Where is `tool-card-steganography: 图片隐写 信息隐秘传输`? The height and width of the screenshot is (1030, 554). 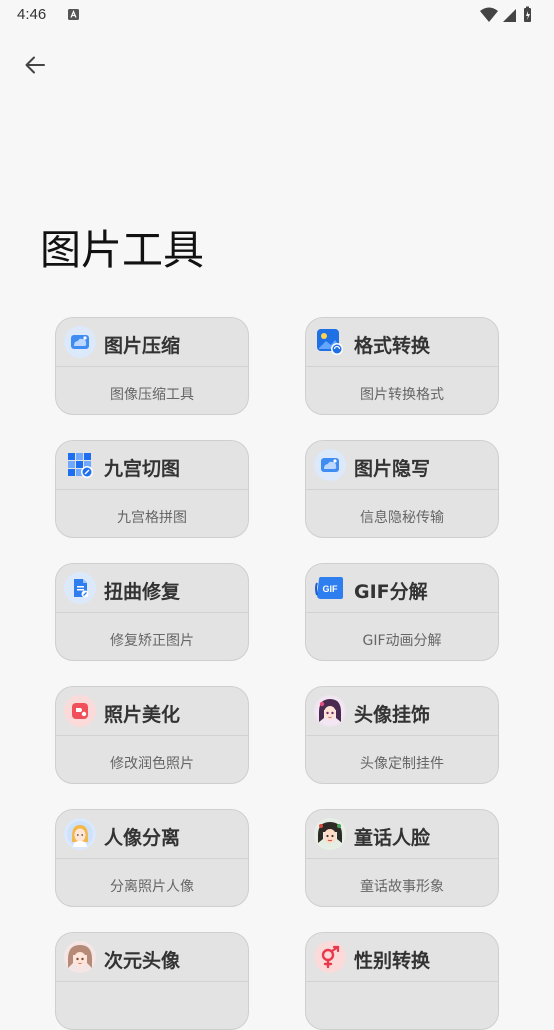 tool-card-steganography: 图片隐写 信息隐秘传输 is located at coordinates (402, 489).